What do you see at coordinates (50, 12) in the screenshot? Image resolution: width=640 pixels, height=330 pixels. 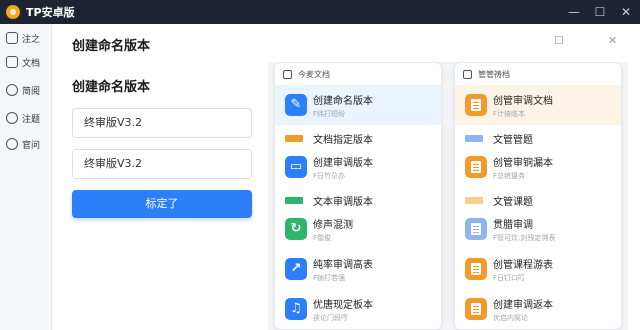 I see `app-title: TP安卓版` at bounding box center [50, 12].